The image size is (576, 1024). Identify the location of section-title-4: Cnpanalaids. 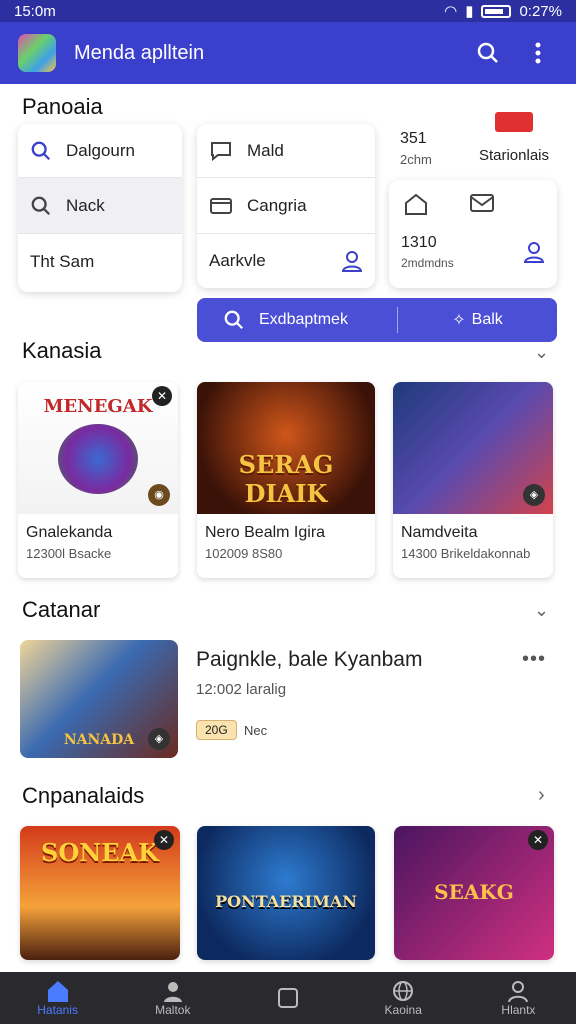
(83, 795).